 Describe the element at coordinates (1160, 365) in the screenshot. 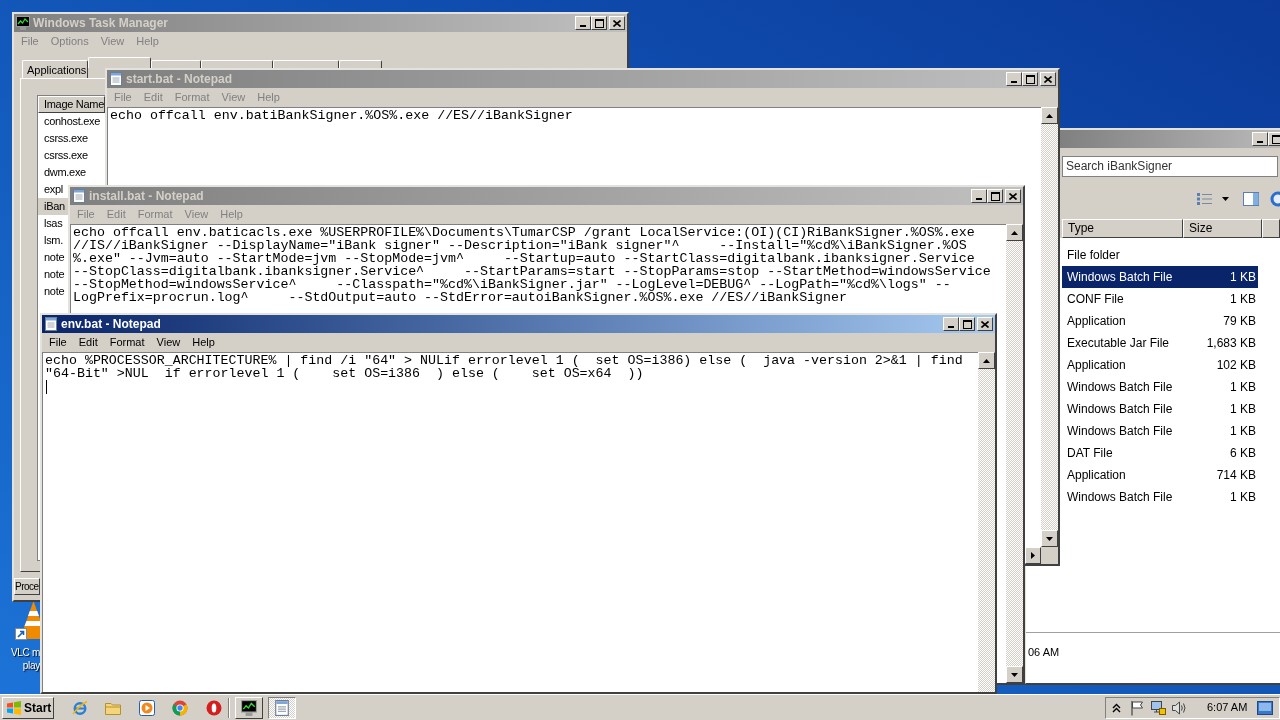

I see `file-row: Application 102 KB` at that location.